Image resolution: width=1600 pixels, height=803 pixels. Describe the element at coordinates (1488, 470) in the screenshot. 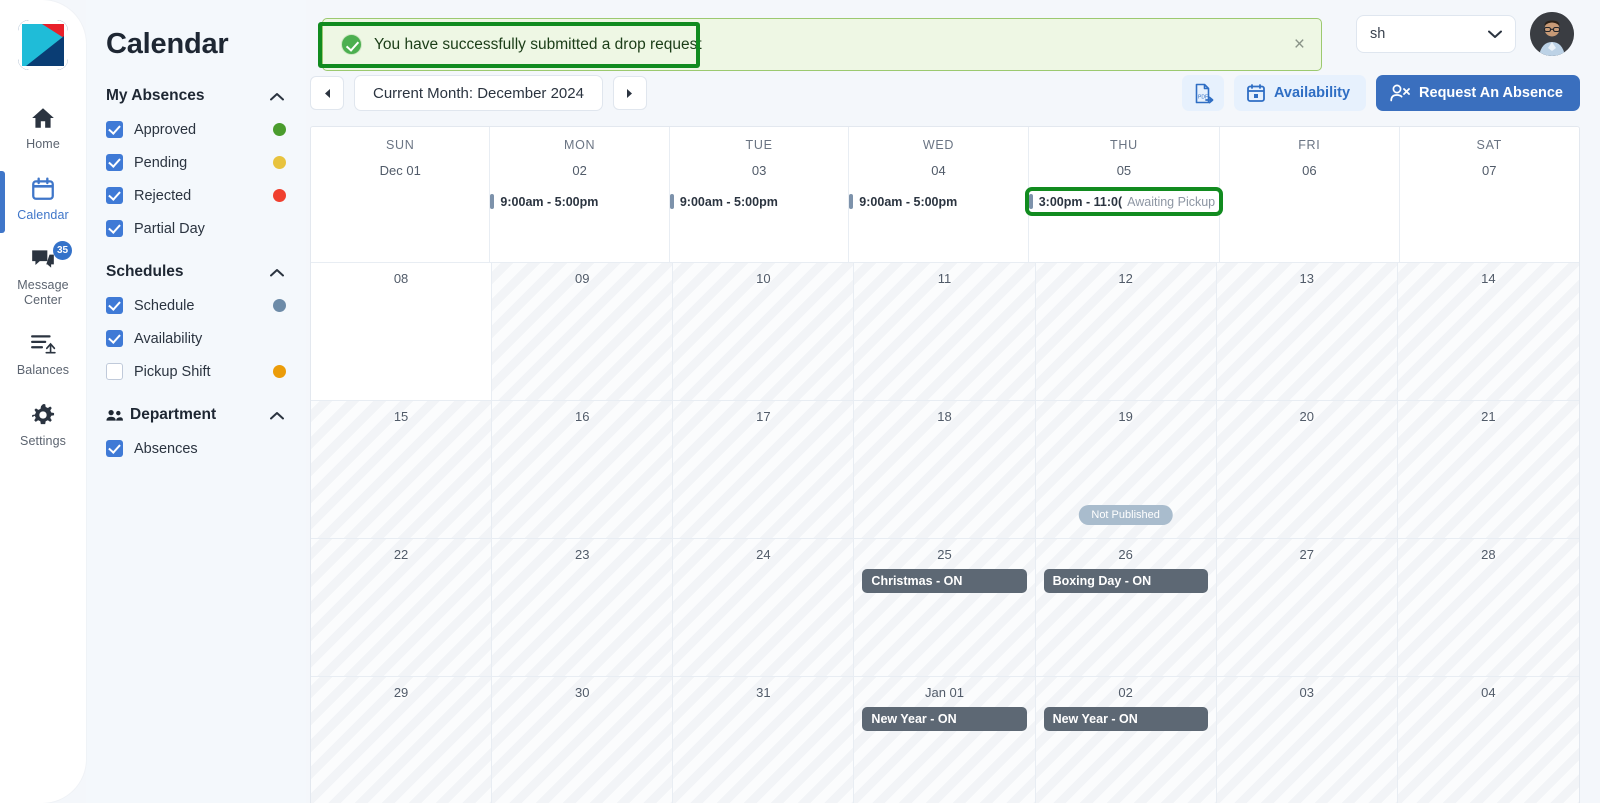

I see `calendar-day-cell: 21` at that location.